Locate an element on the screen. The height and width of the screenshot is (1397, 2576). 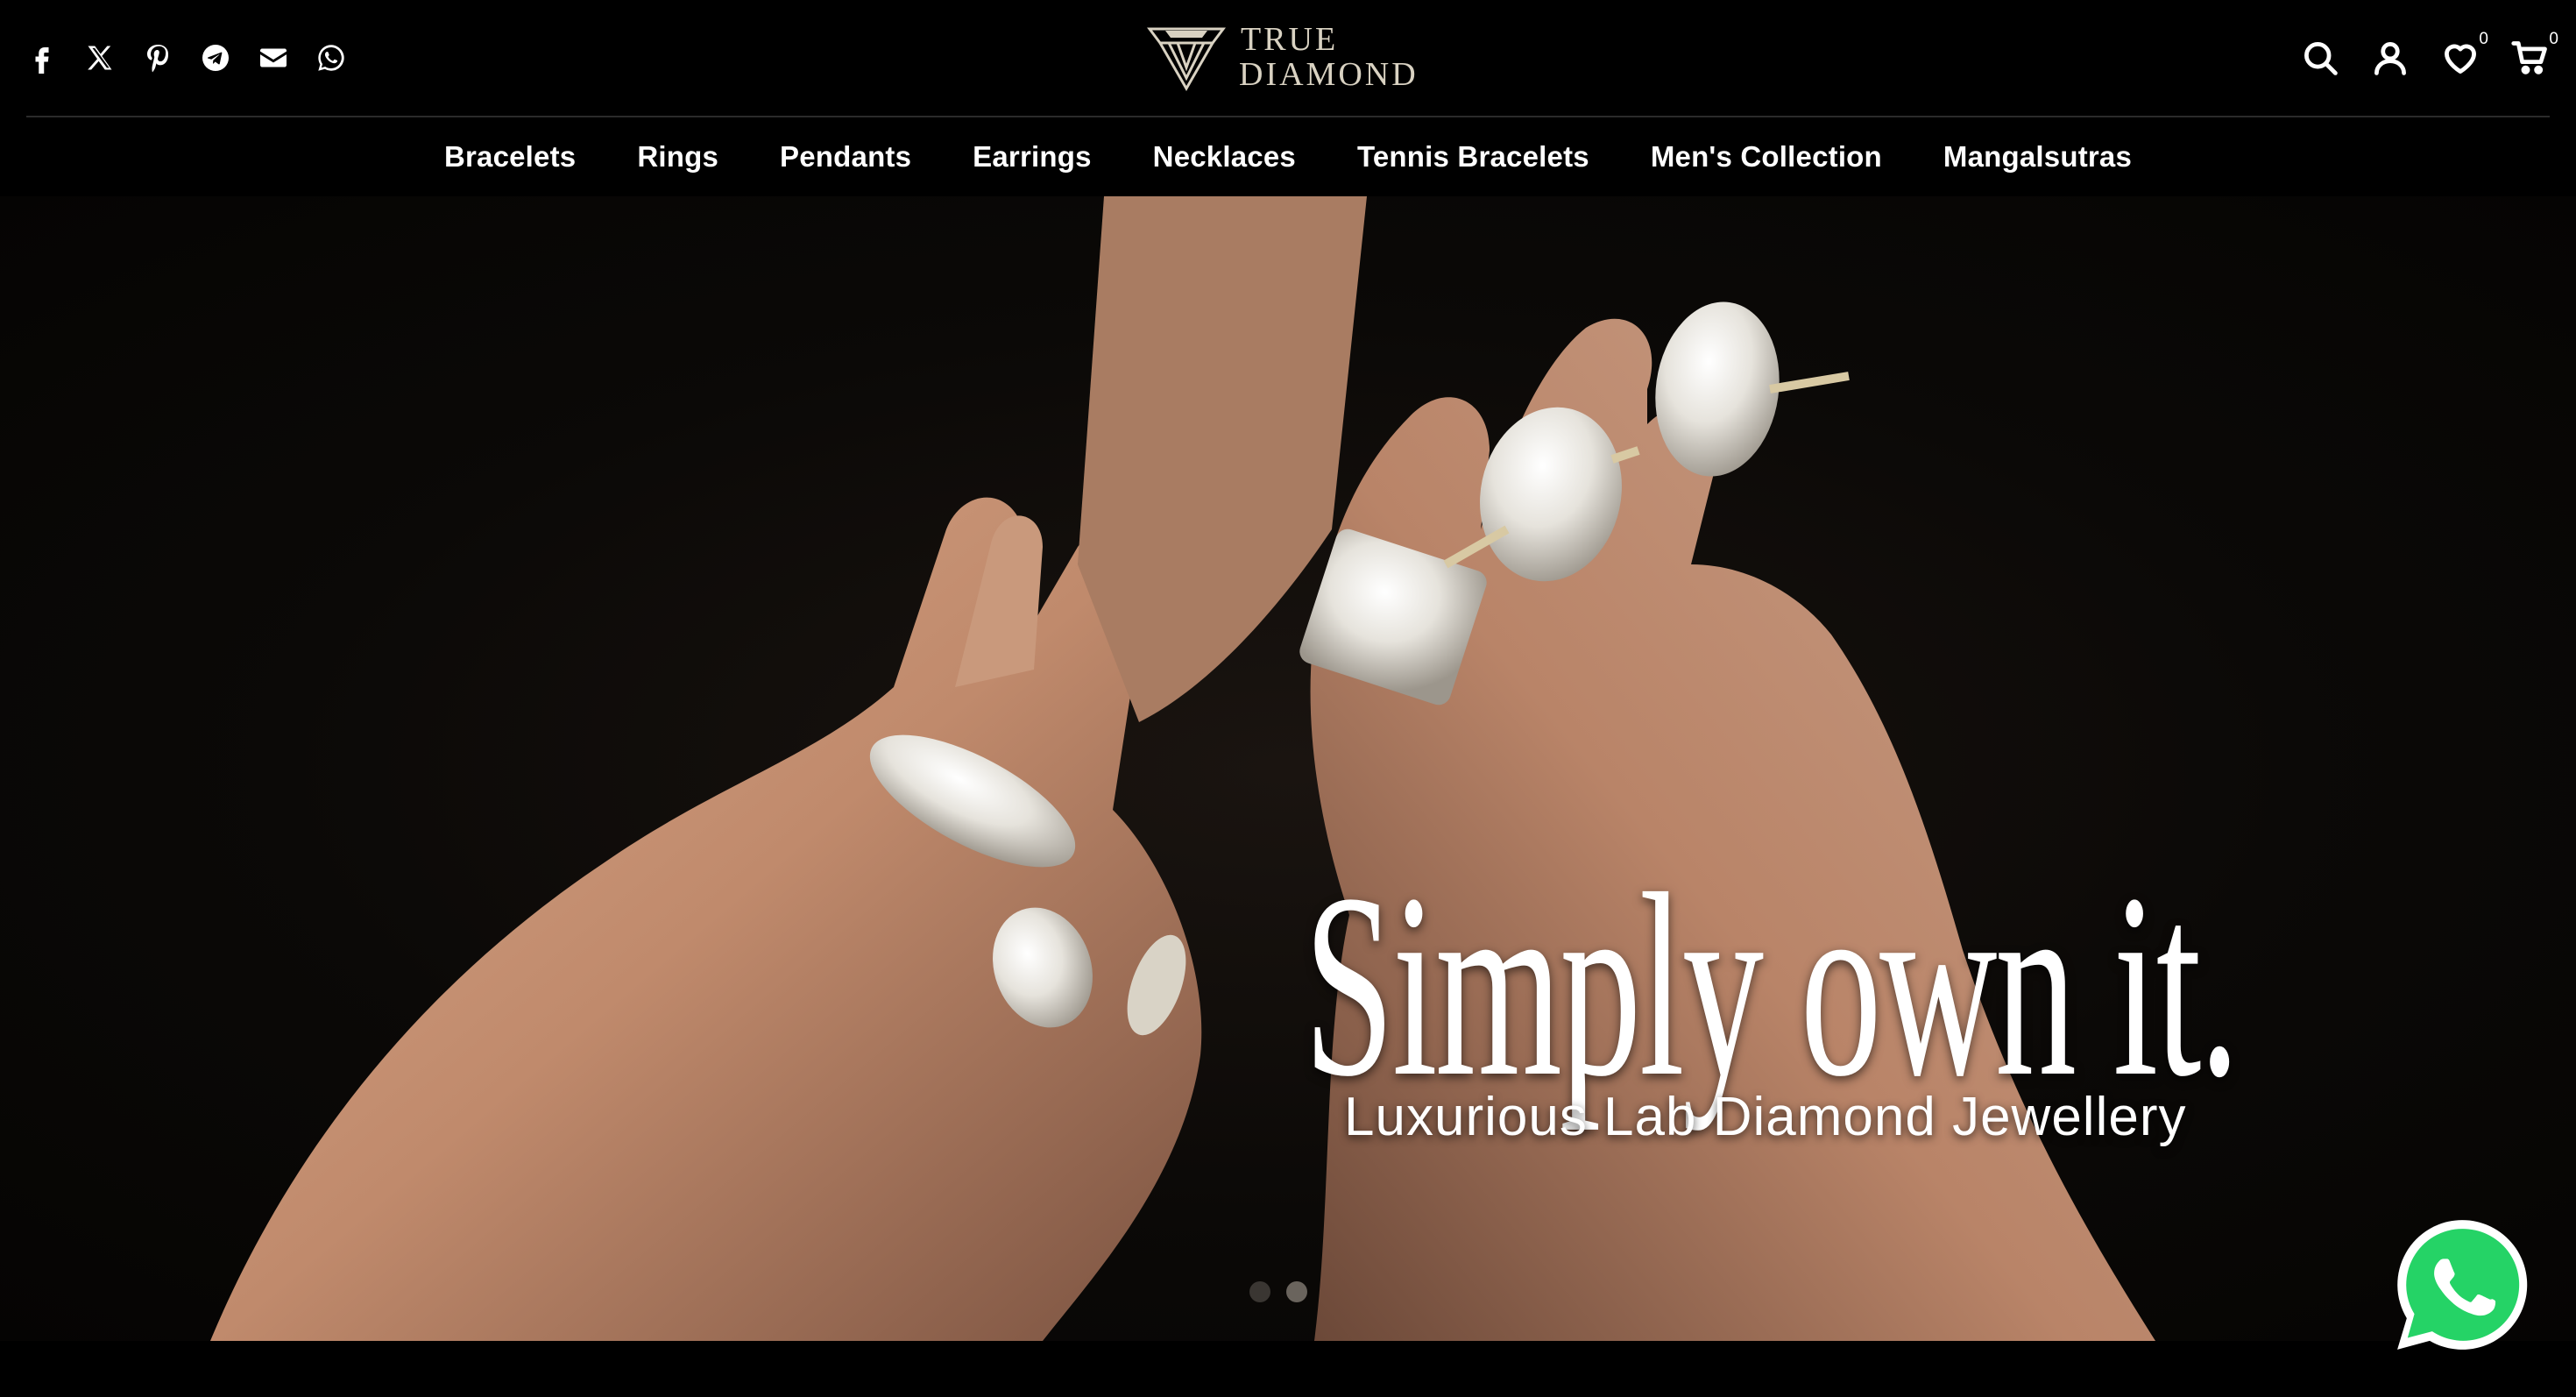
header-tools: 0 0 is located at coordinates (2429, 57).